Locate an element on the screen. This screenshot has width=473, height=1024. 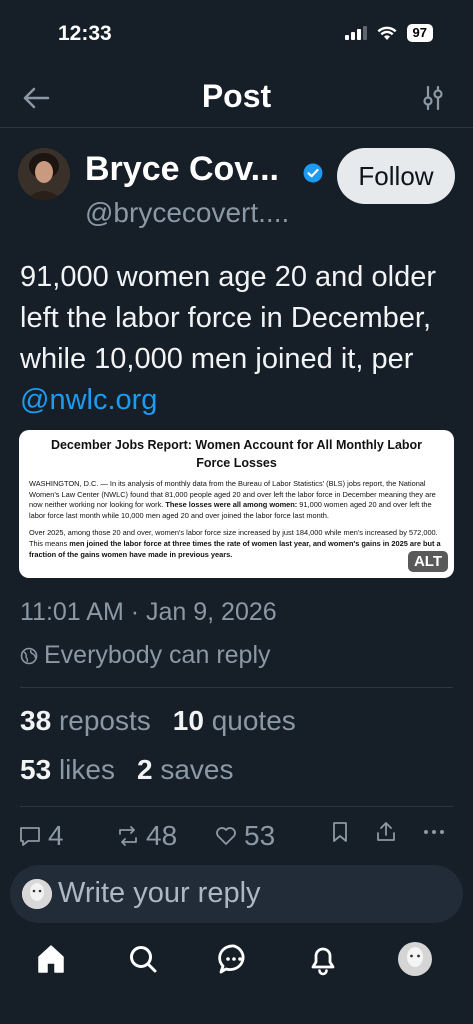
top-bar: Post is located at coordinates (236, 99).